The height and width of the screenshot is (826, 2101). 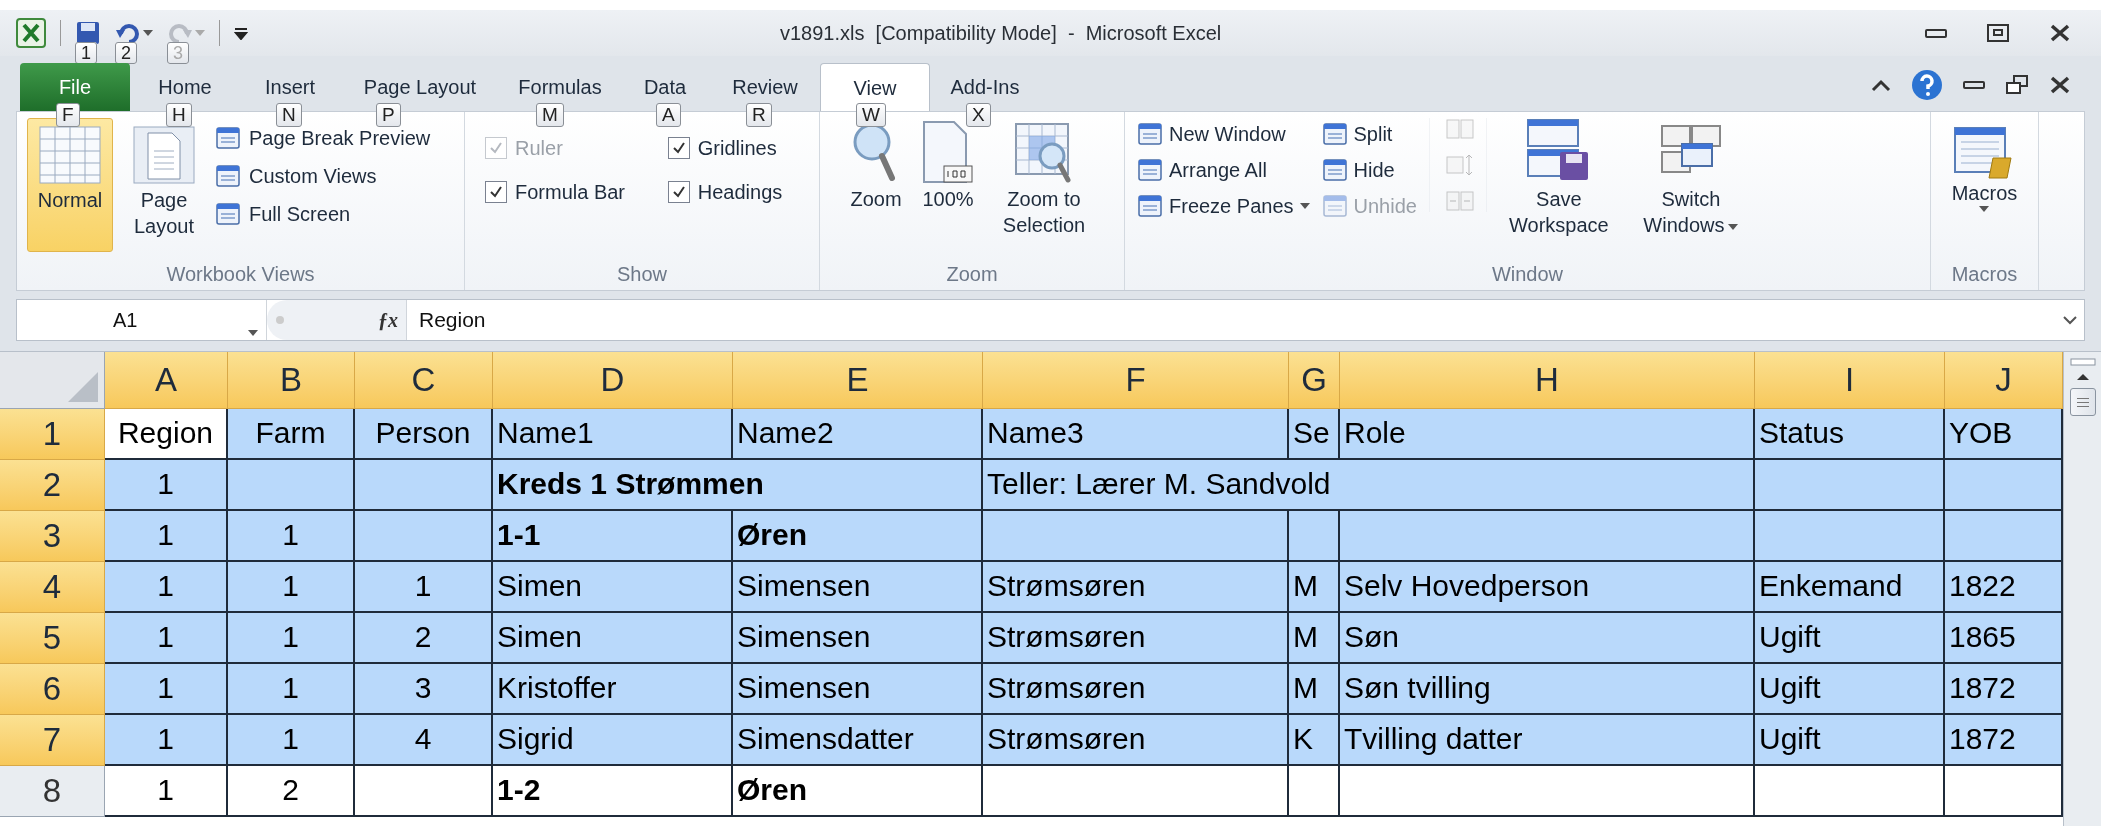 I want to click on ribbon-large-button: Zoom to Selection, so click(x=1044, y=179).